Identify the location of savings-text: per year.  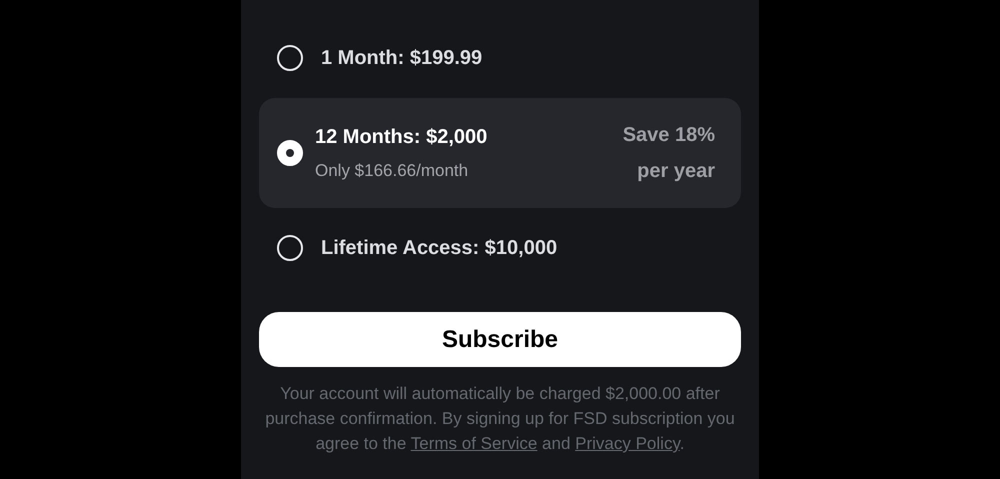
(676, 171).